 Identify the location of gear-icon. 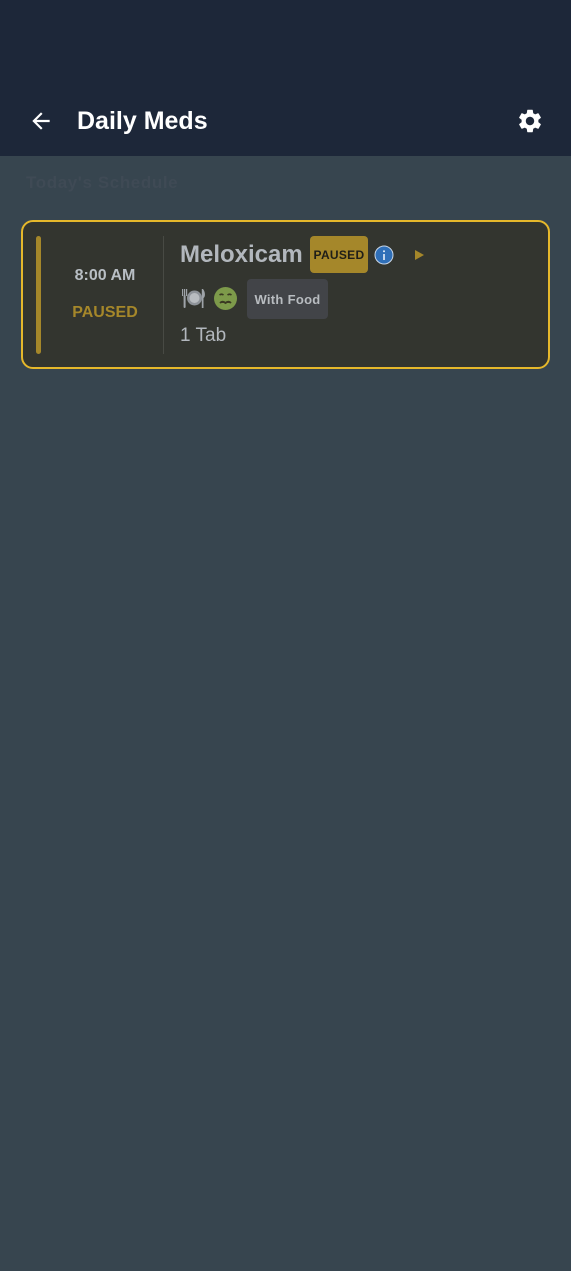
(530, 121).